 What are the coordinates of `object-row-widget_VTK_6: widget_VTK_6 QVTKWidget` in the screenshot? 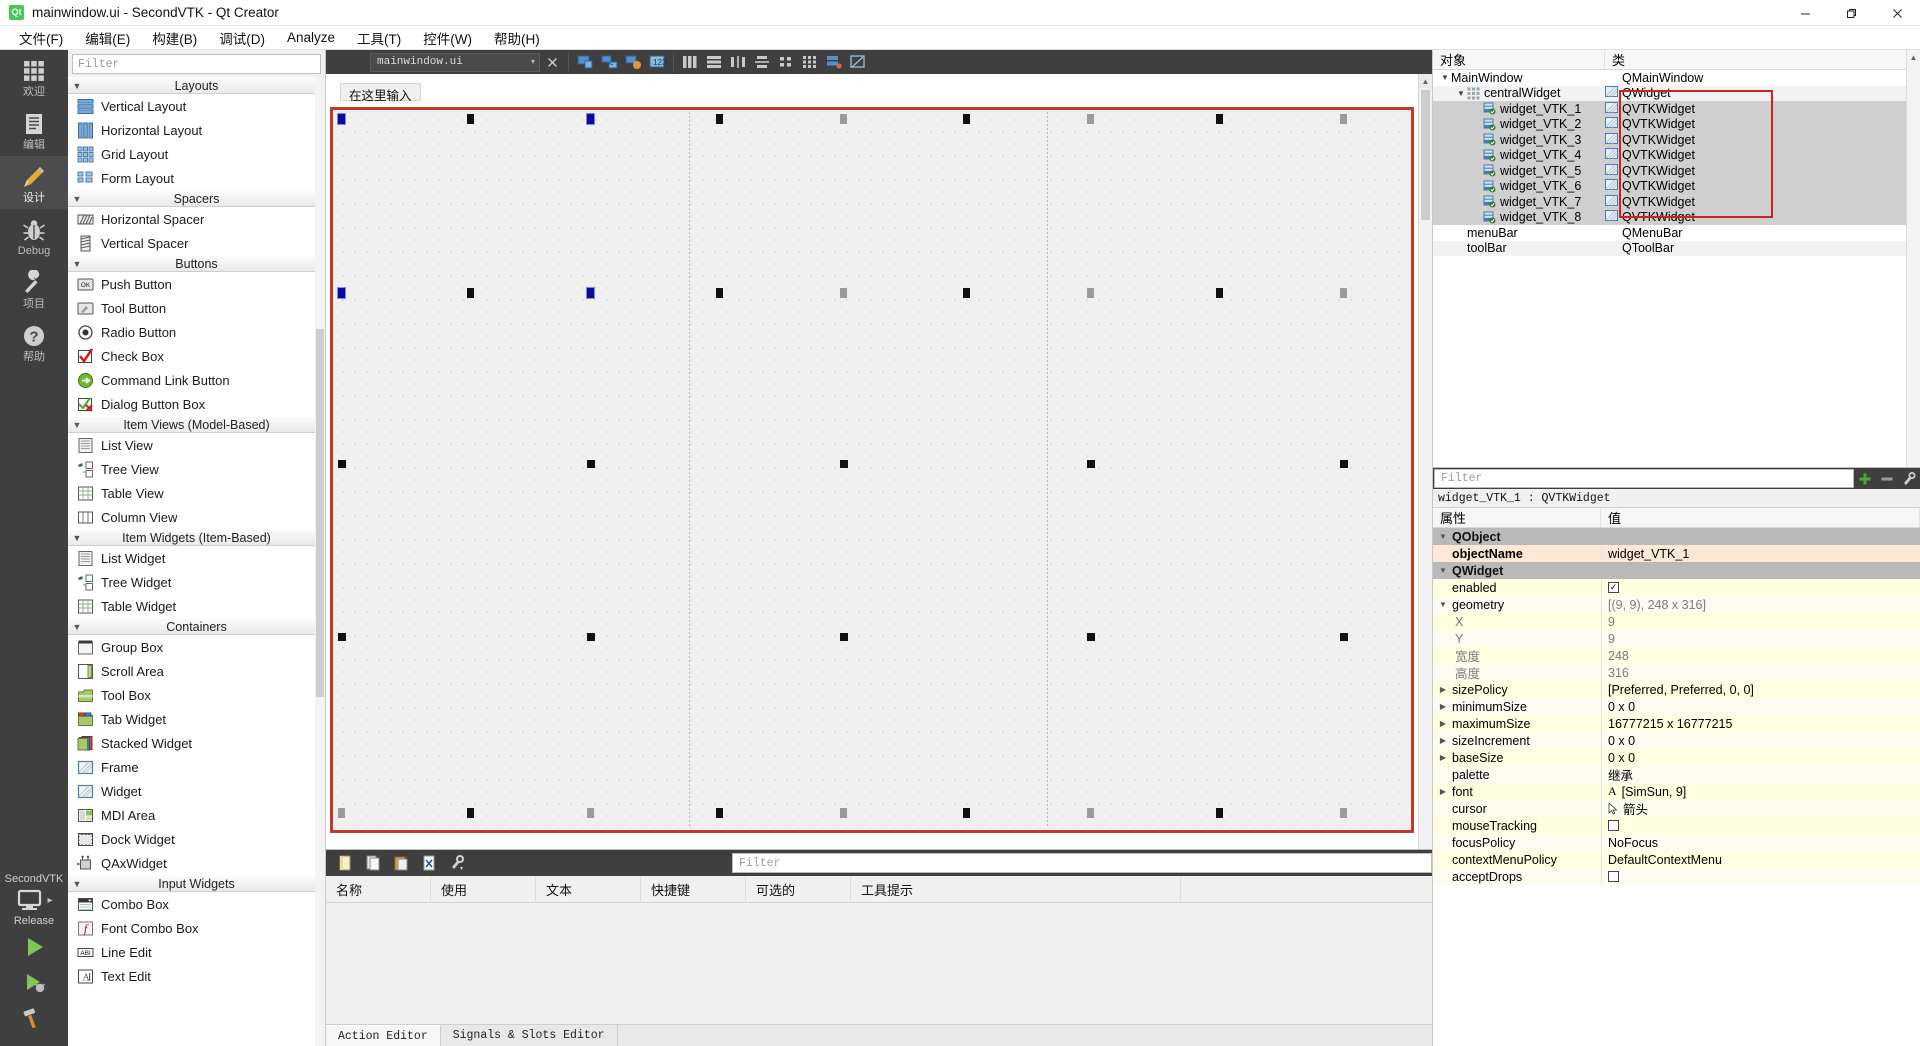 It's located at (1676, 186).